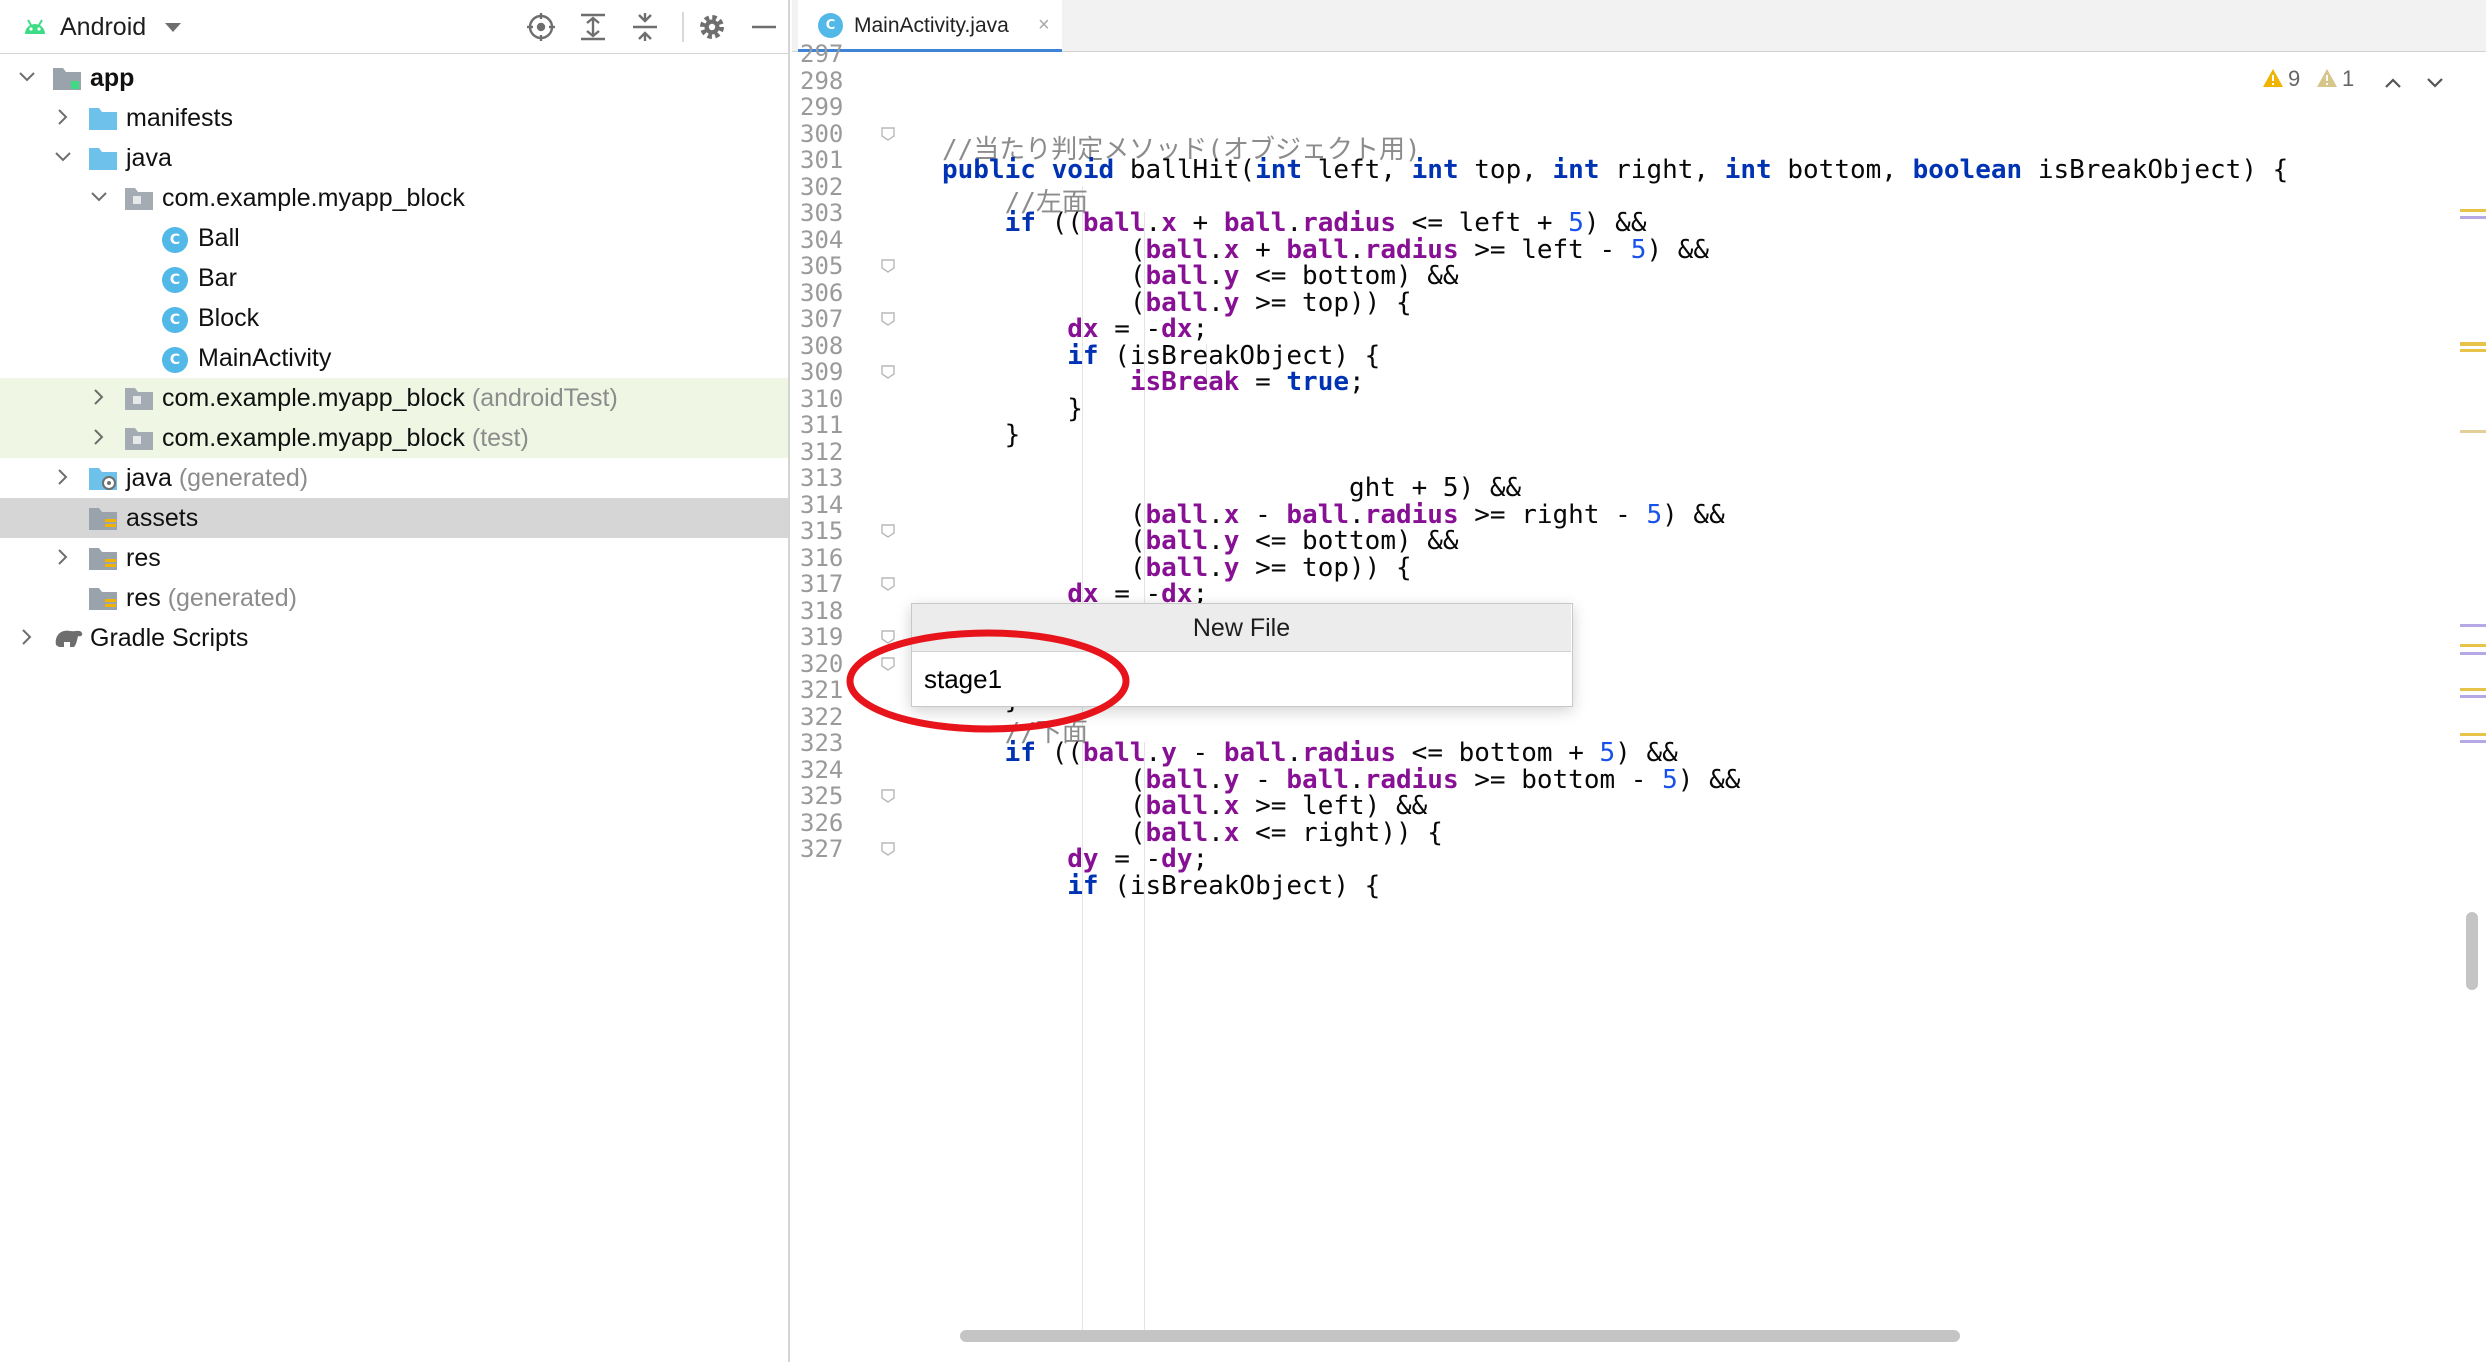  What do you see at coordinates (764, 27) in the screenshot?
I see `hide-panel-icon` at bounding box center [764, 27].